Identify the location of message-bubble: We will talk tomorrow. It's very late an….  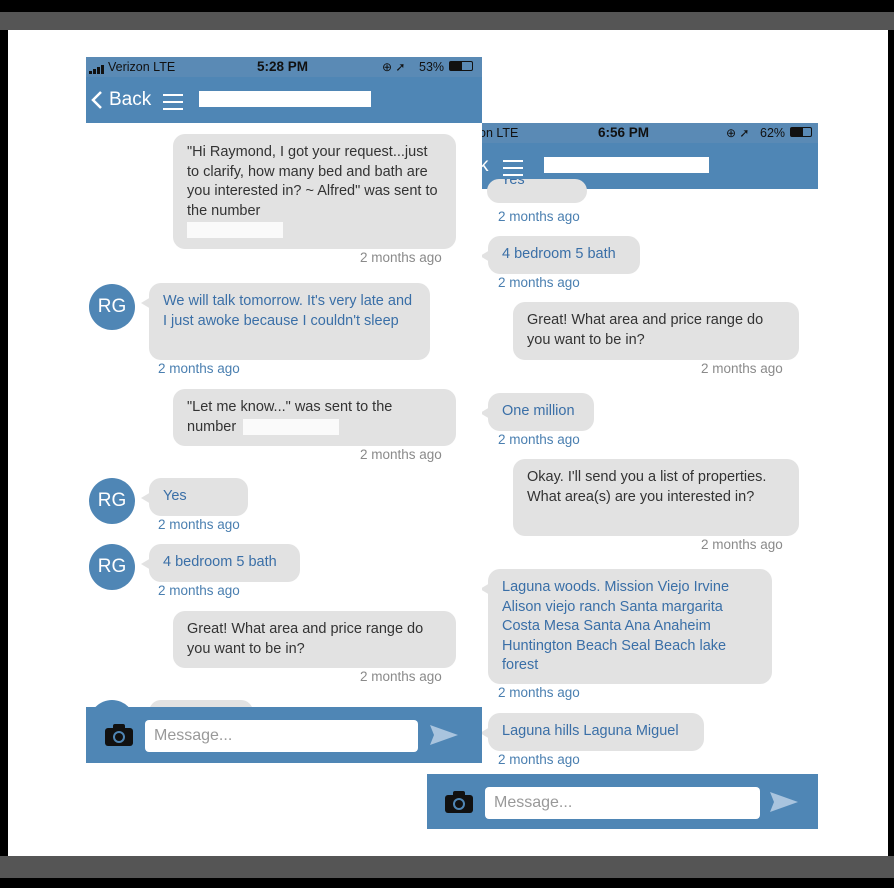
(285, 321).